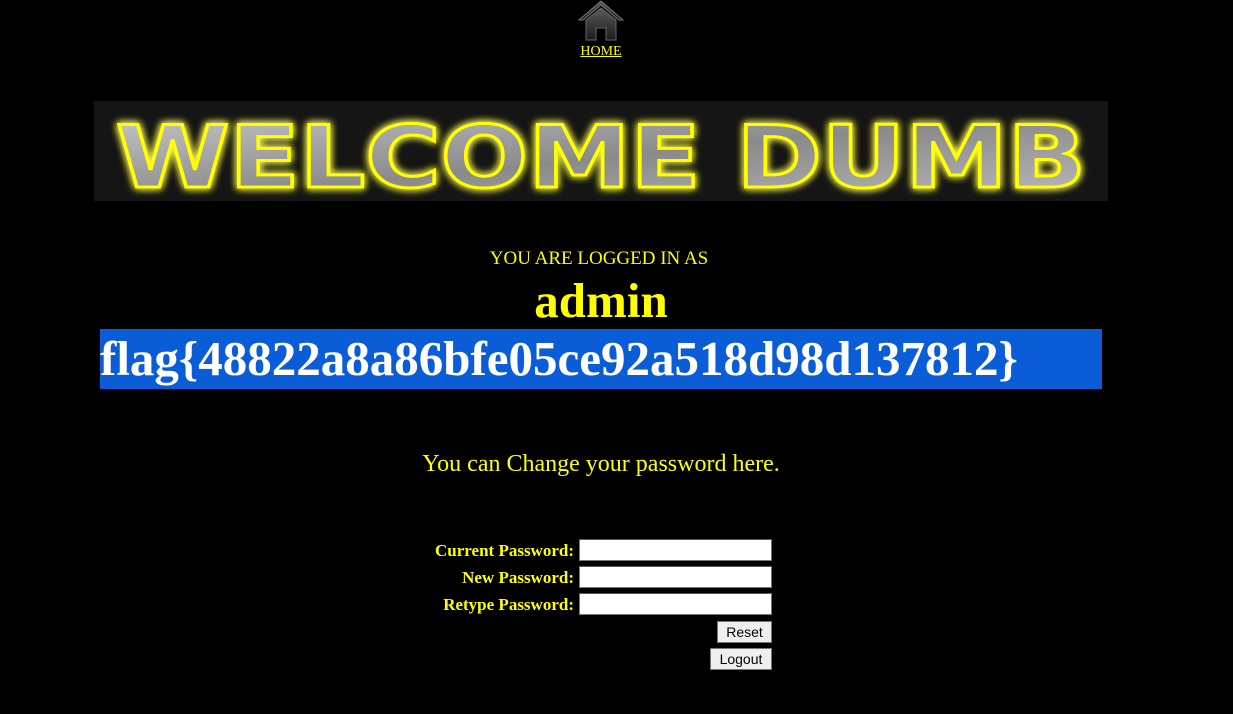 The image size is (1233, 714). I want to click on welcome-banner: WELCOME DUMB, so click(601, 151).